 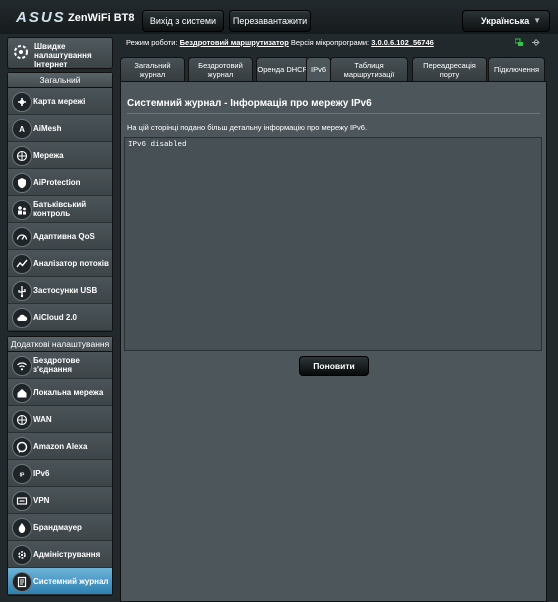 I want to click on sidebar-item-label: Amazon Alexa, so click(x=60, y=446).